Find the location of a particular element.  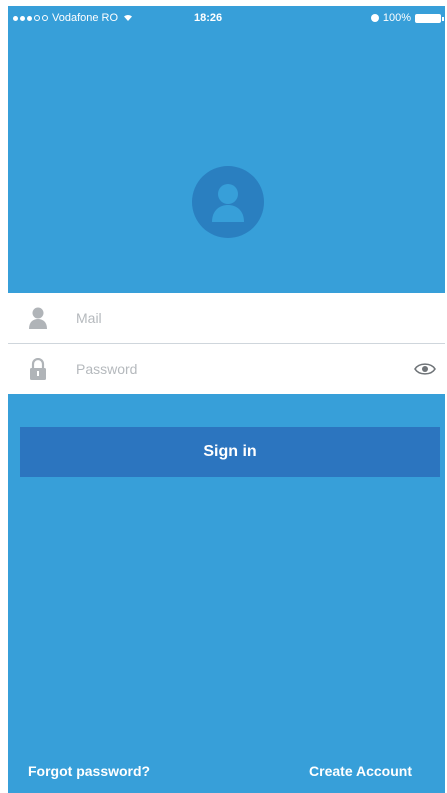

mail-input is located at coordinates (256, 318).